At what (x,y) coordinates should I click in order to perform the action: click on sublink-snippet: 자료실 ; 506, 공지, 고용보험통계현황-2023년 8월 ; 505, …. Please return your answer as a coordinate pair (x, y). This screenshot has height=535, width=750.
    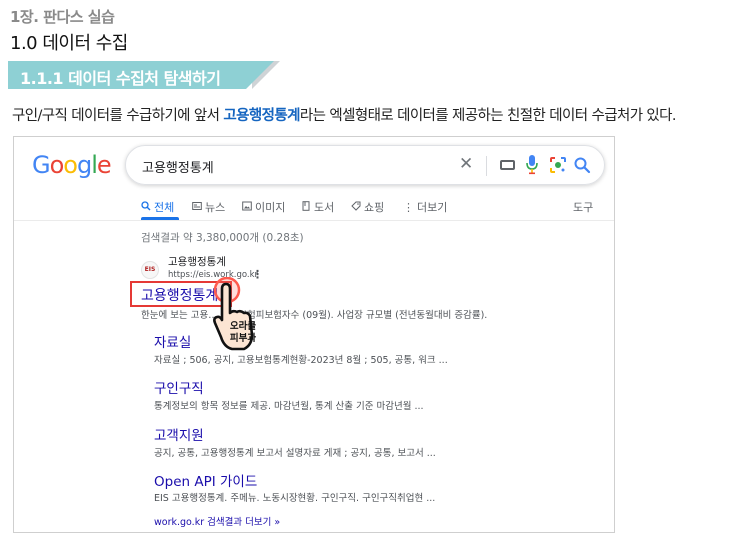
    Looking at the image, I should click on (301, 360).